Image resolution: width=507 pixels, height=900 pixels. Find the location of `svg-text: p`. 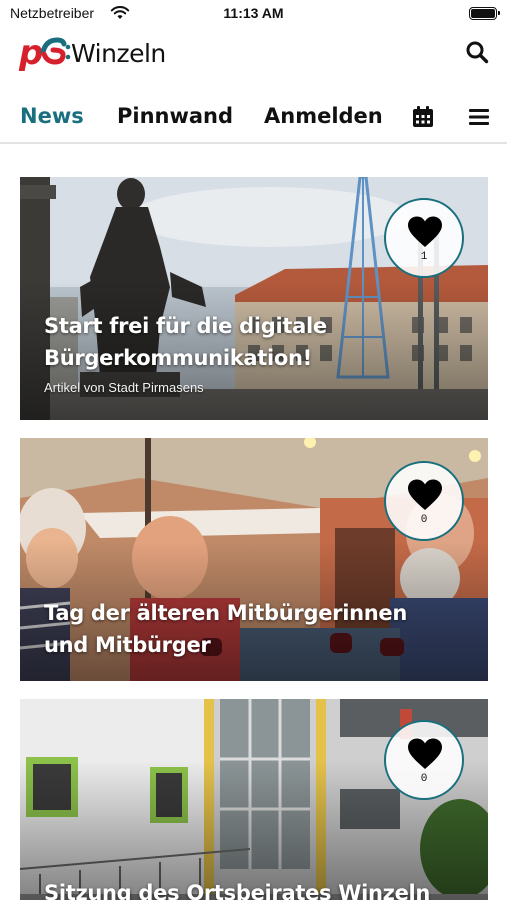

svg-text: p is located at coordinates (31, 53).